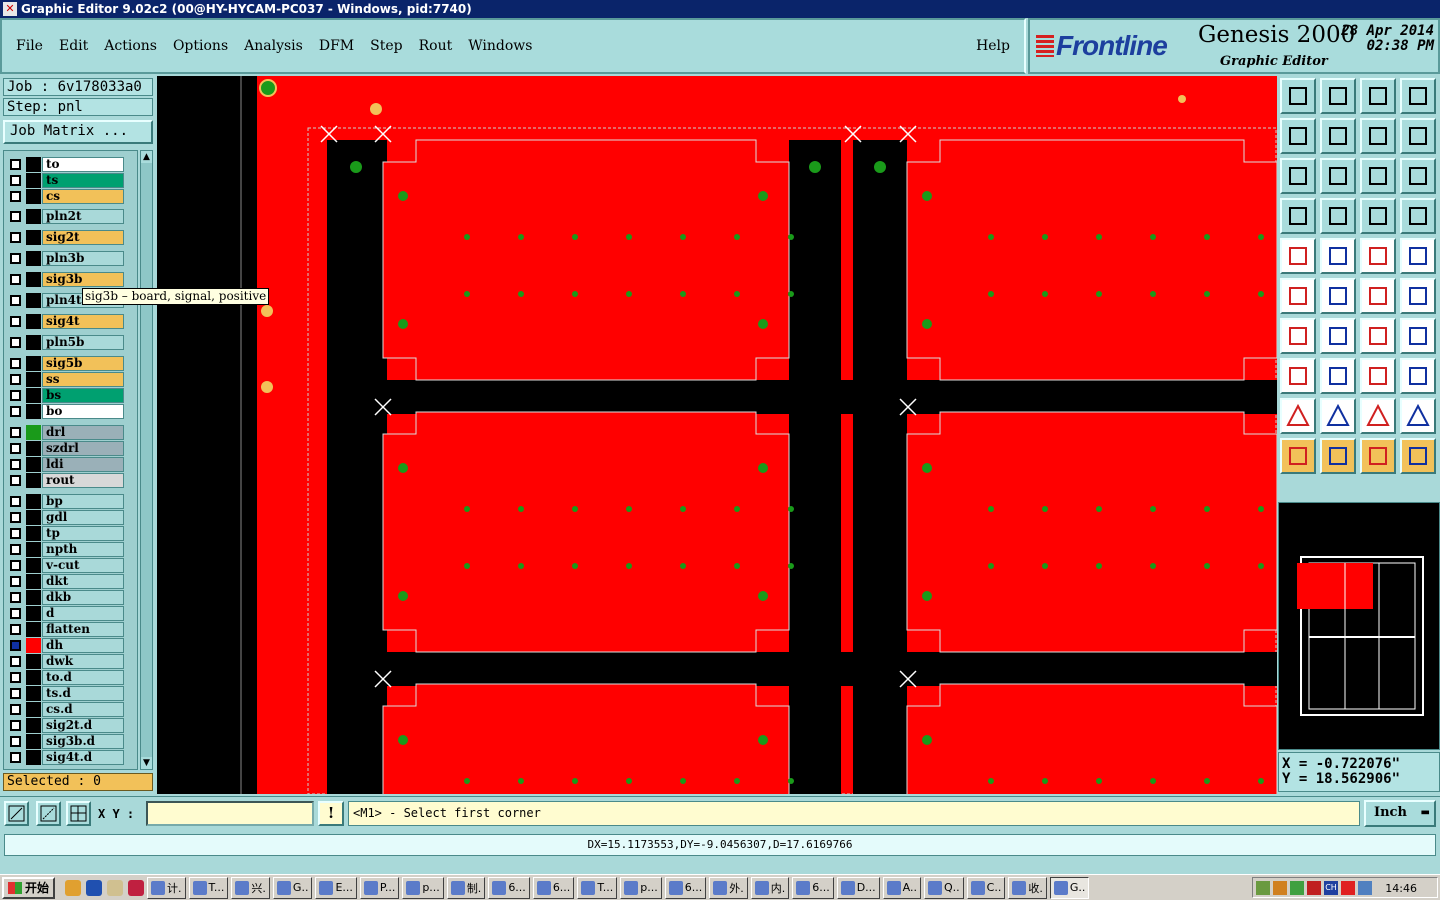 The image size is (1440, 900). Describe the element at coordinates (1338, 176) in the screenshot. I see `zoom-center-icon` at that location.